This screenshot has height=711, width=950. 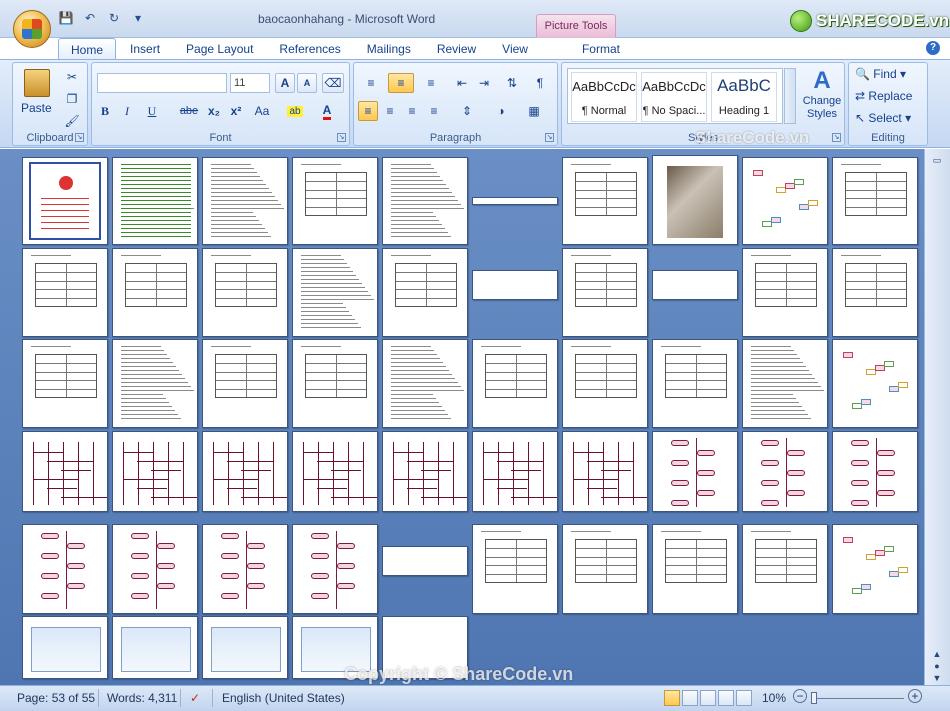 What do you see at coordinates (937, 679) in the screenshot?
I see `next-page-icon: ▼` at bounding box center [937, 679].